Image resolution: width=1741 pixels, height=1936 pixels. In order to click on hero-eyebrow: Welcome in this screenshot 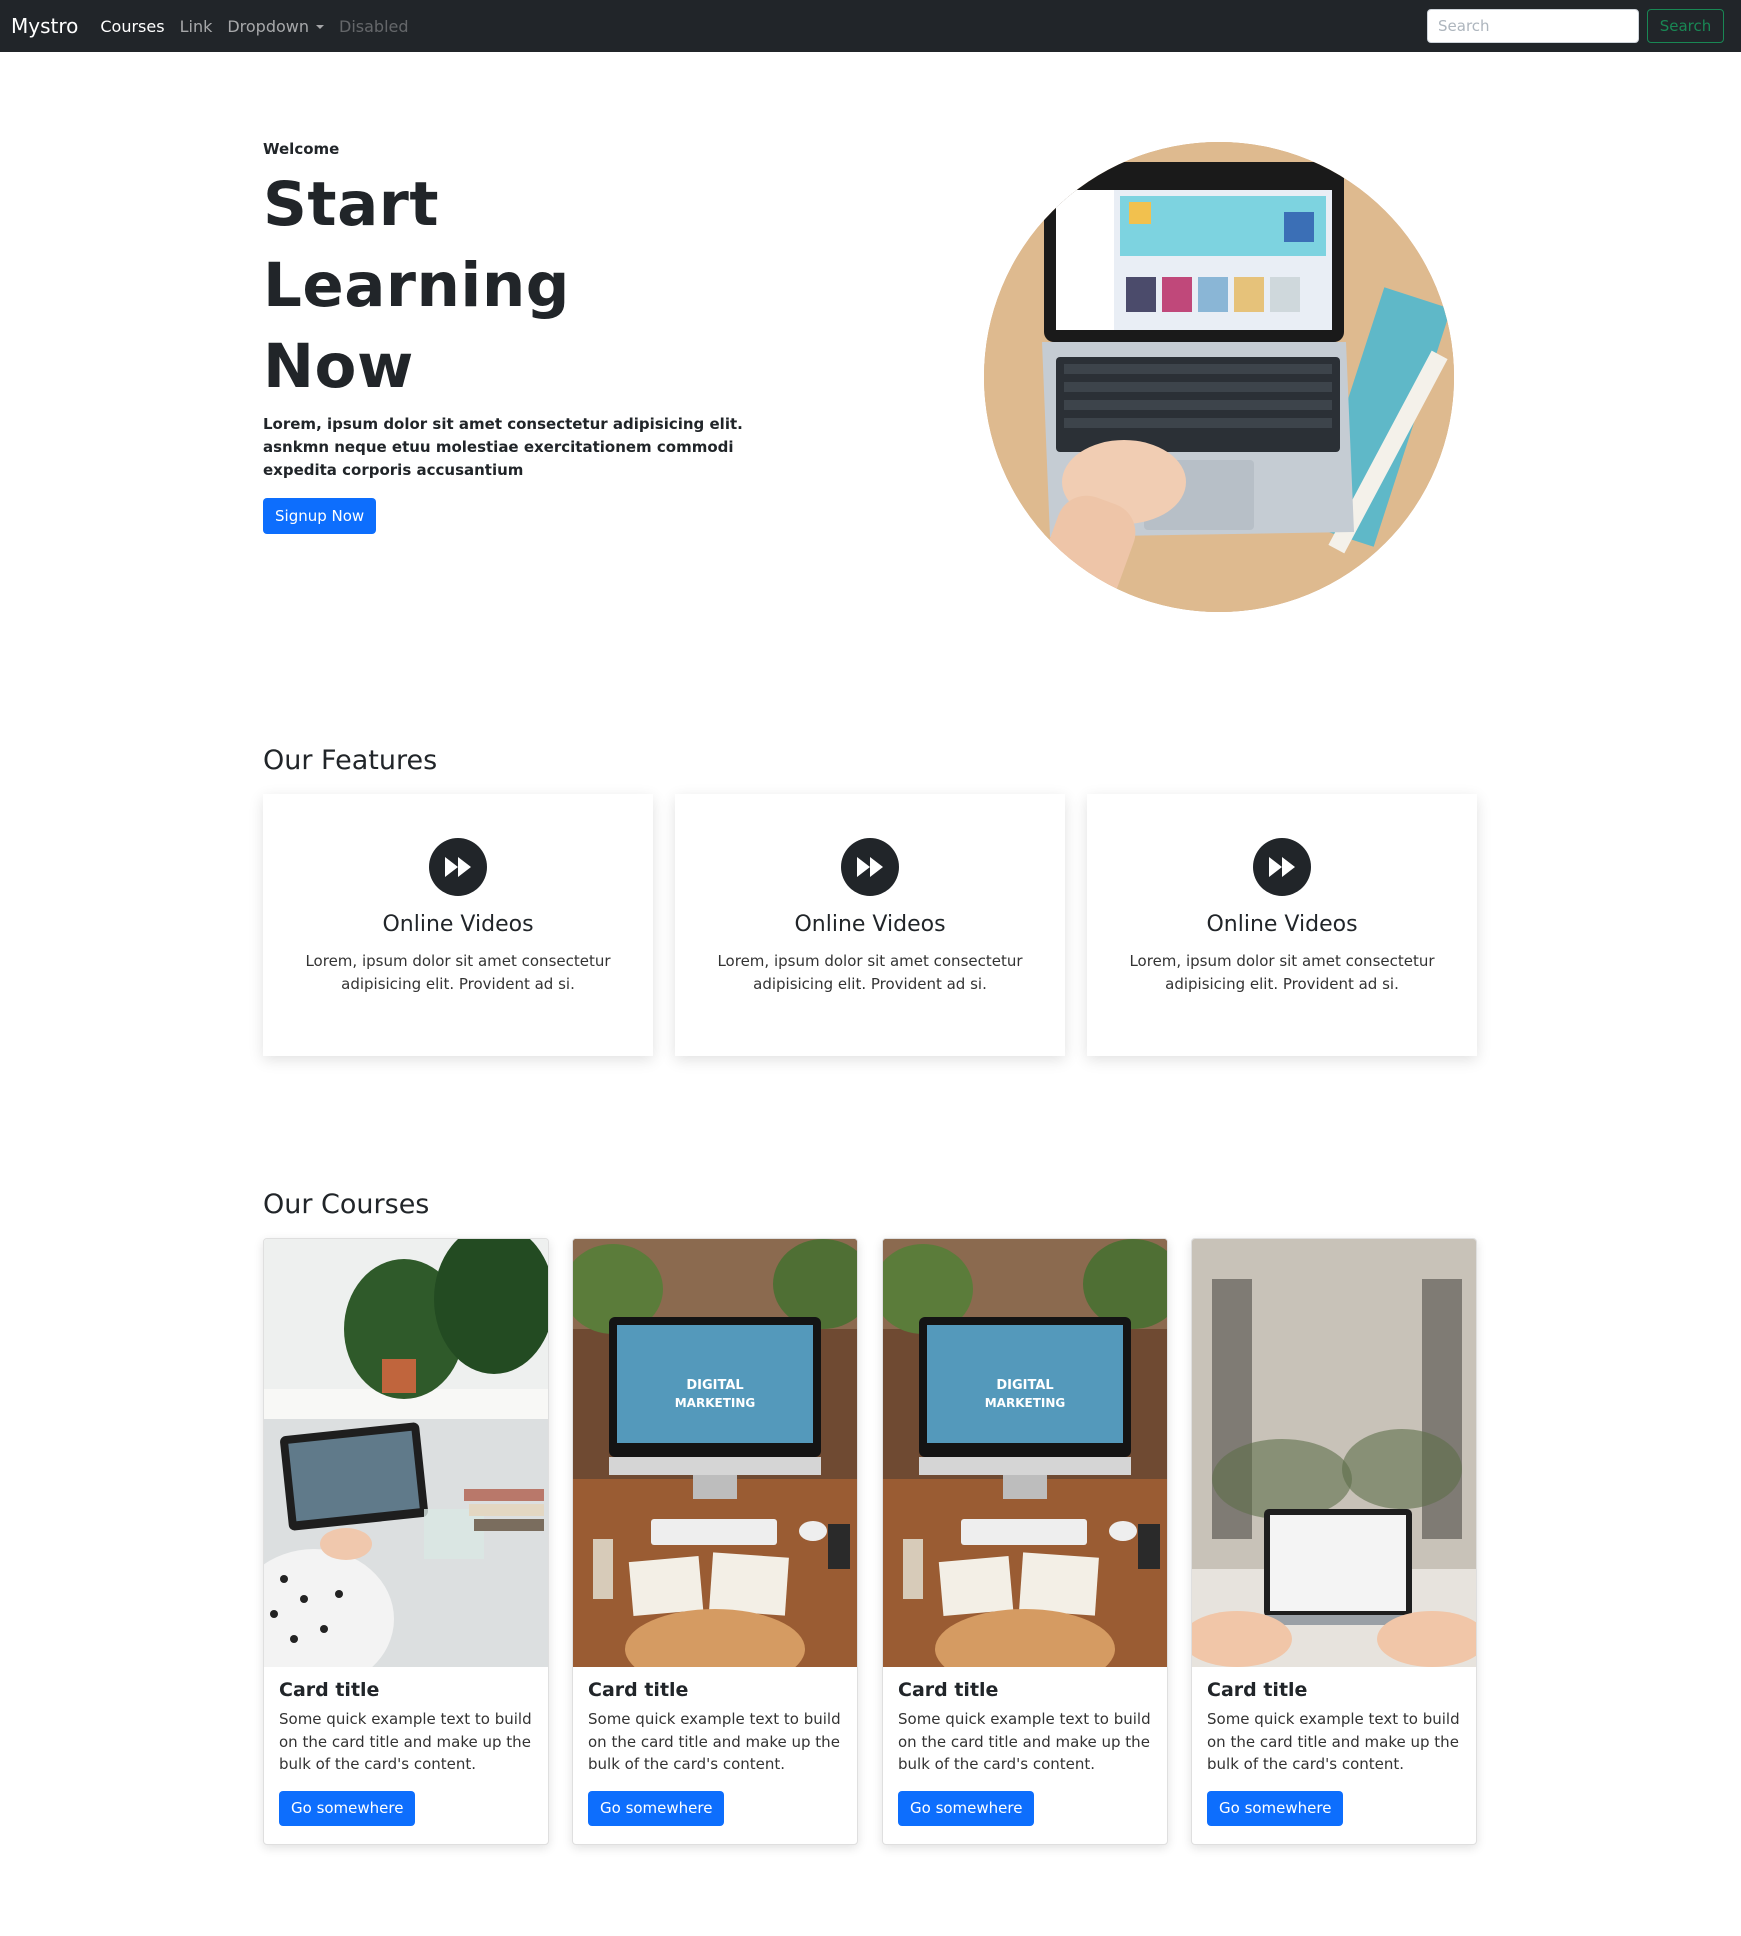, I will do `click(301, 149)`.